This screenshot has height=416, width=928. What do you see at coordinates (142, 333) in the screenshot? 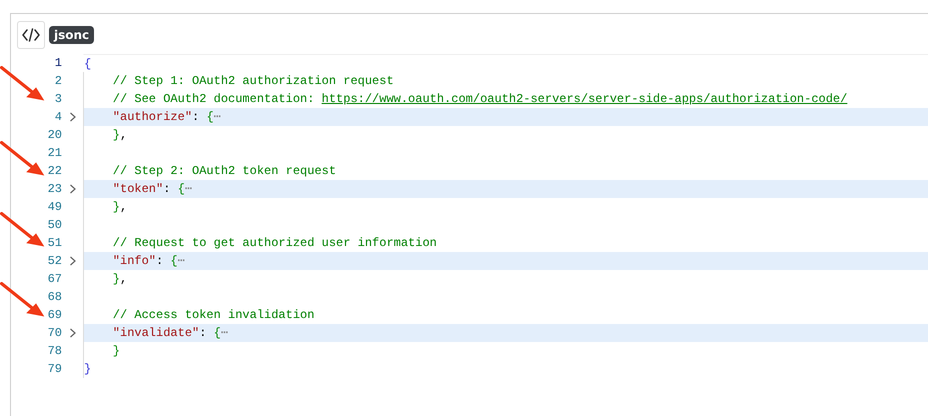
I see `code-key: "invalidate"` at bounding box center [142, 333].